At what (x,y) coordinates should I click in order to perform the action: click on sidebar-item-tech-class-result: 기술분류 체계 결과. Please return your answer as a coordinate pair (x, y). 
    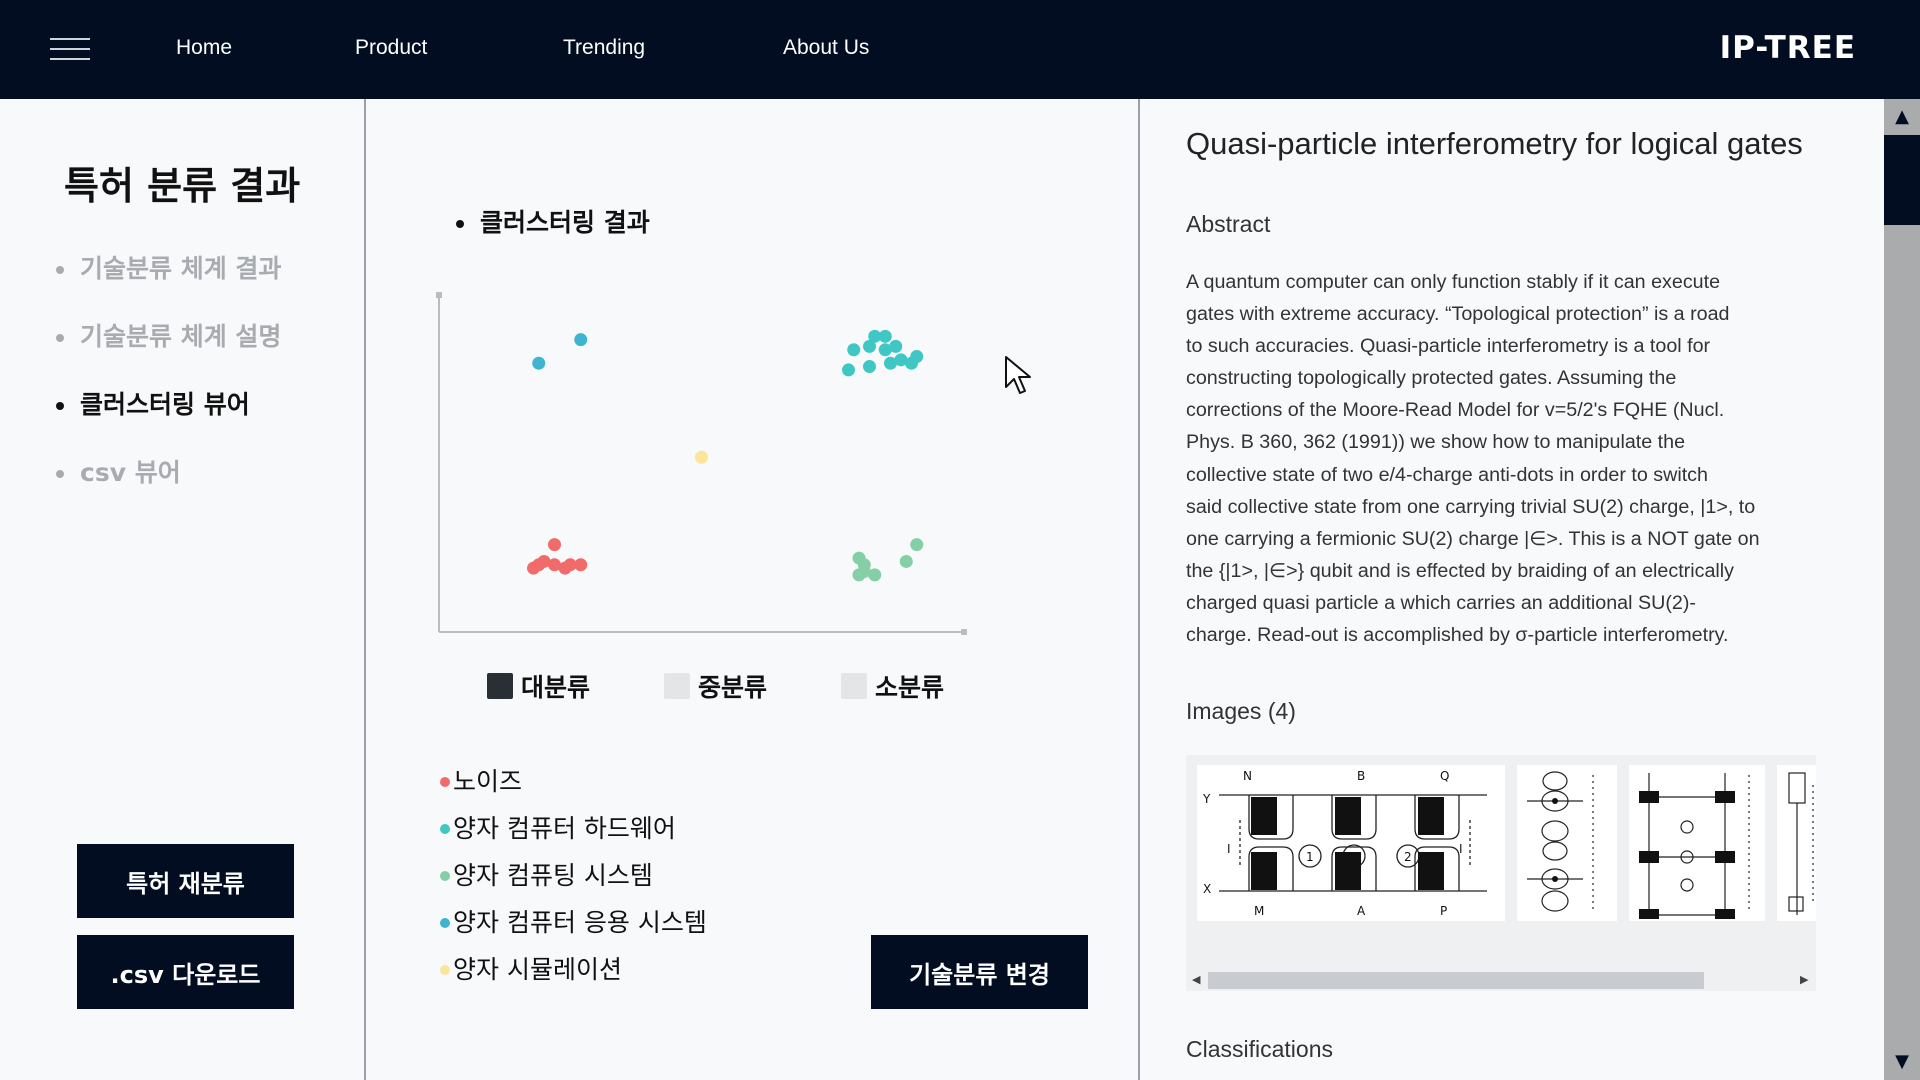
    Looking at the image, I should click on (168, 267).